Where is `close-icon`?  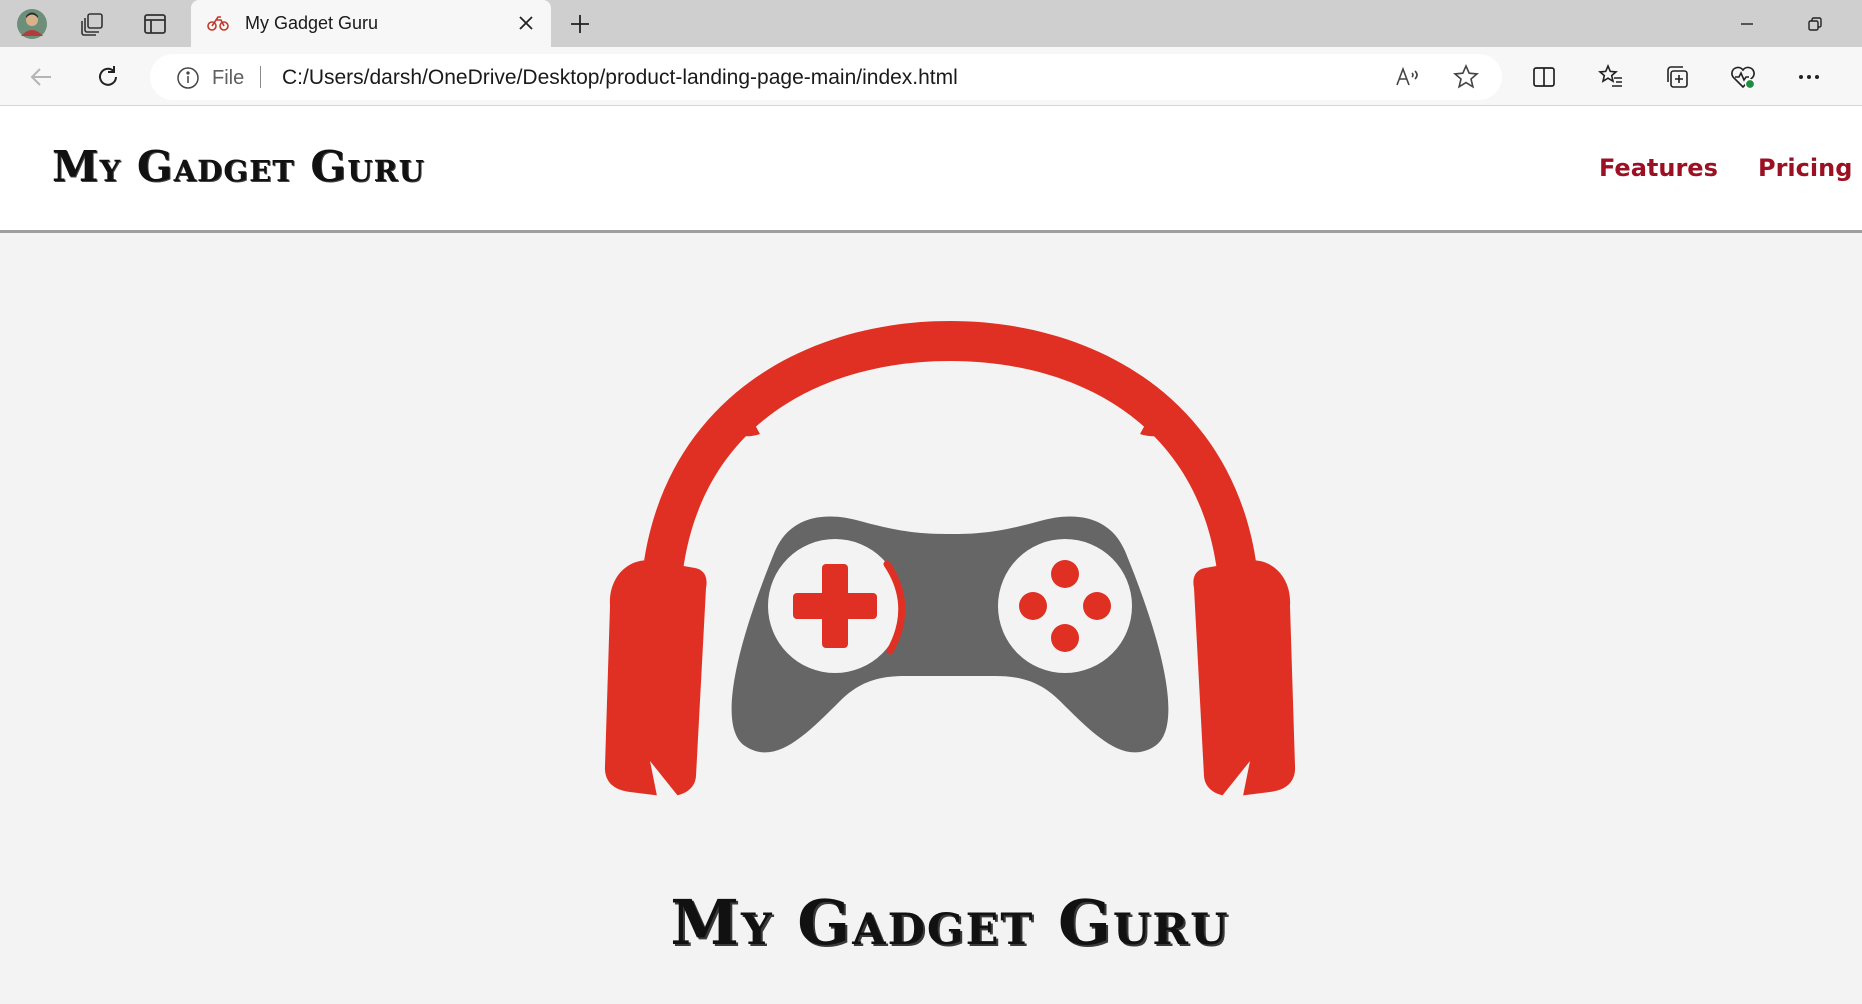 close-icon is located at coordinates (526, 23).